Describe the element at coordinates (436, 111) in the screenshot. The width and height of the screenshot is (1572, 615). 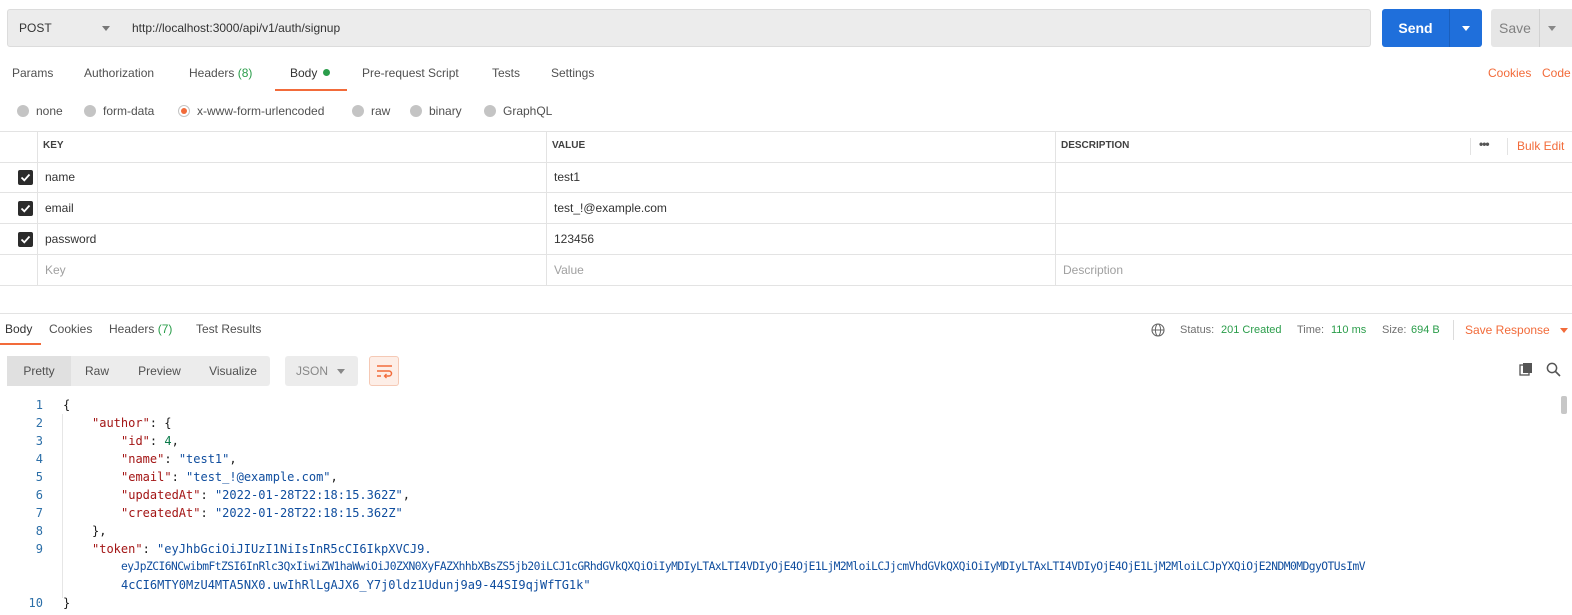
I see `radio-binary: binary` at that location.